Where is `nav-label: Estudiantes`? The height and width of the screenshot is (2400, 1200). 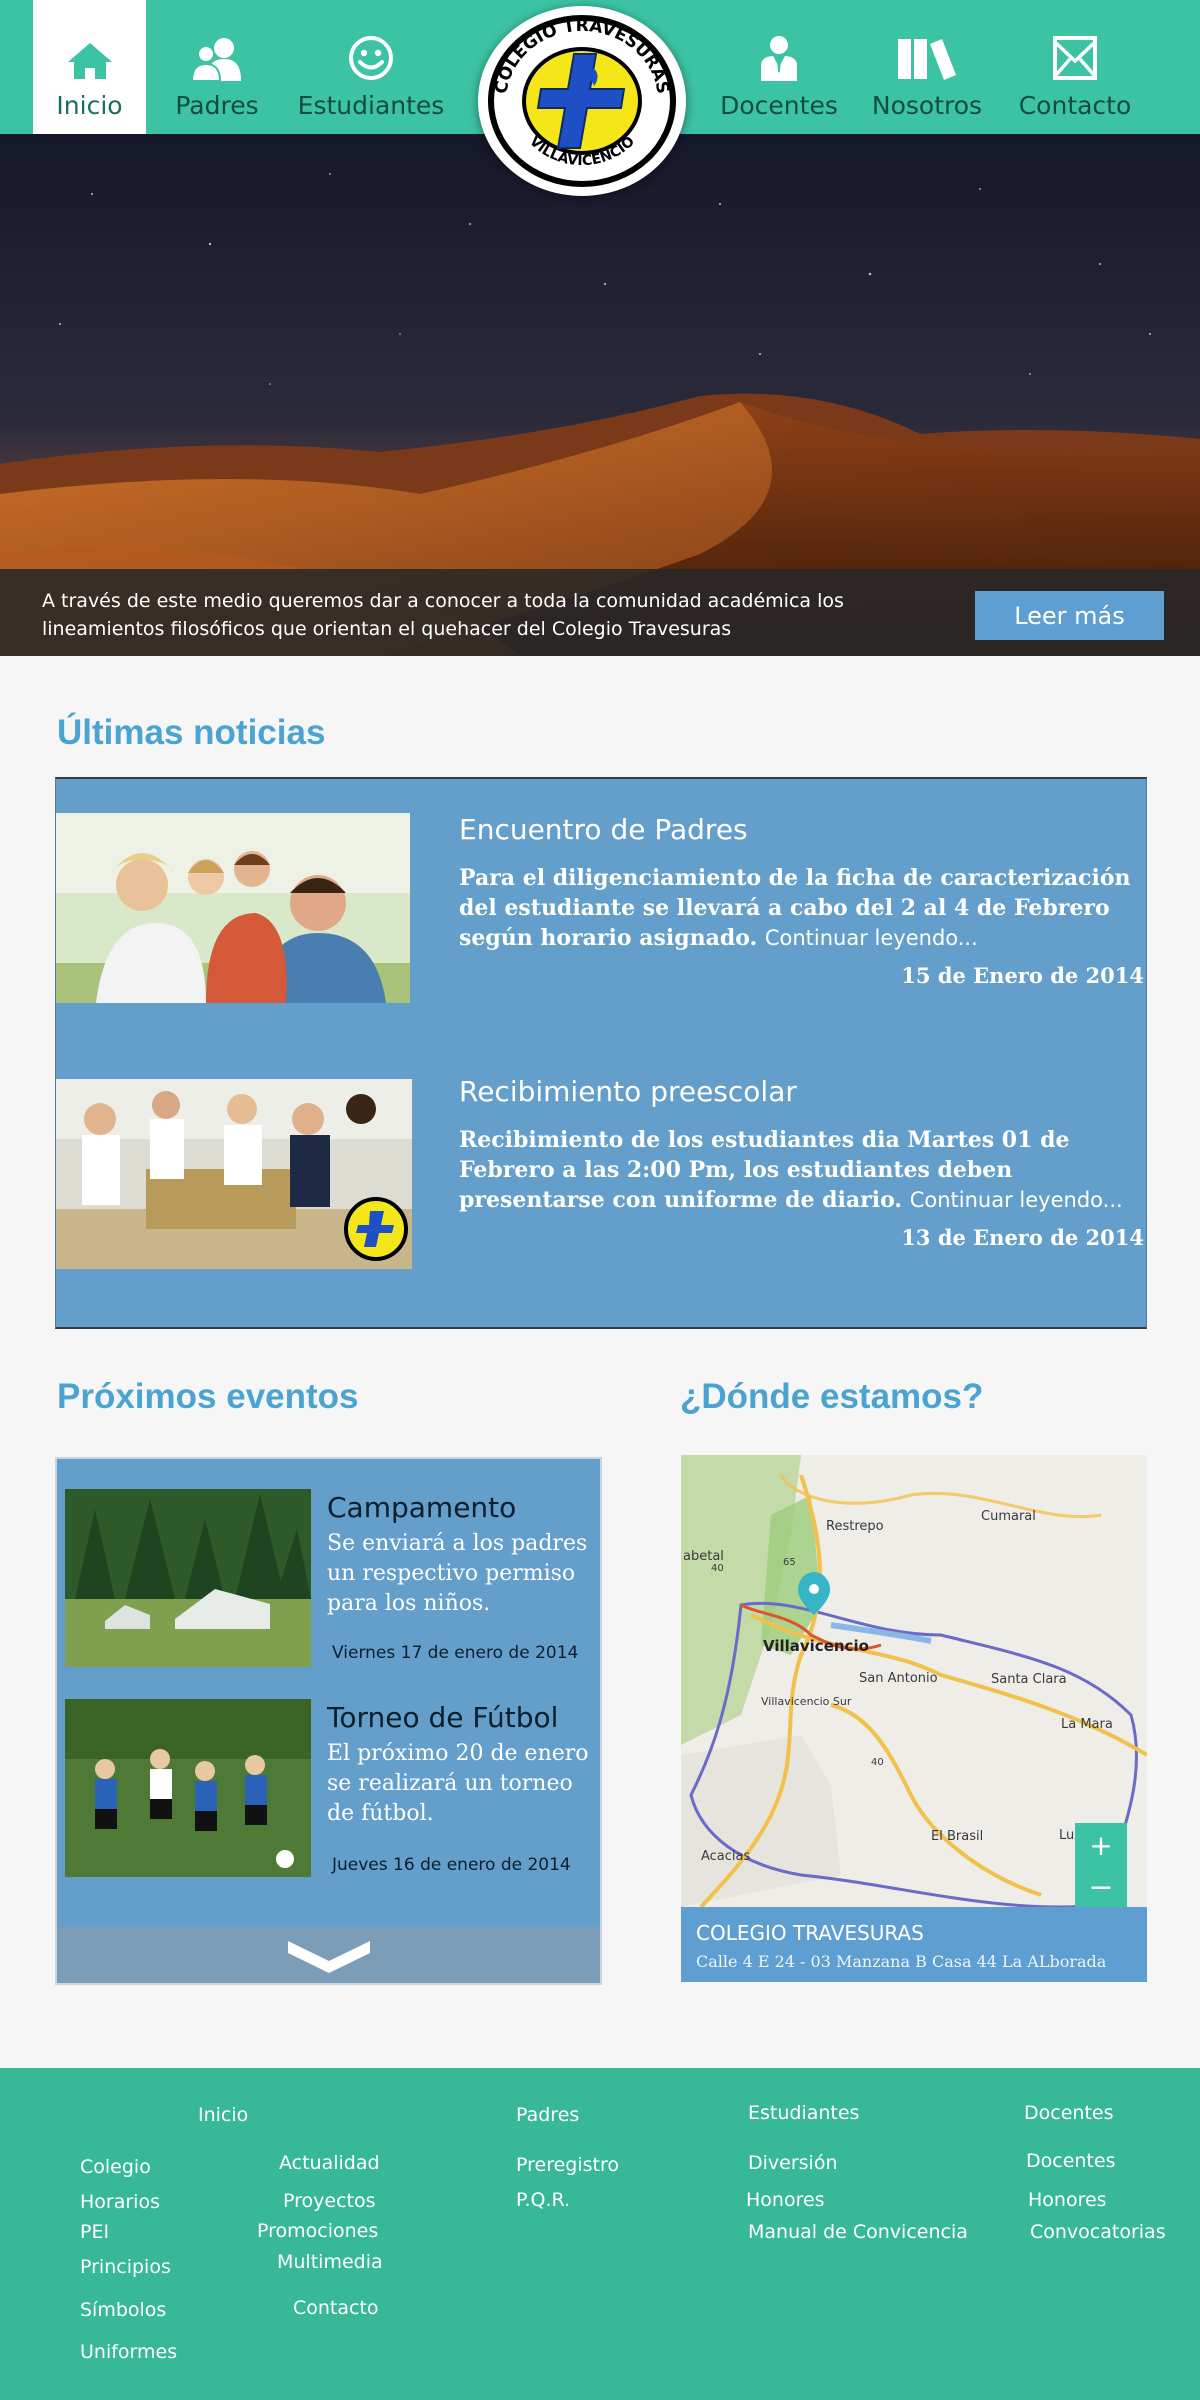
nav-label: Estudiantes is located at coordinates (371, 105).